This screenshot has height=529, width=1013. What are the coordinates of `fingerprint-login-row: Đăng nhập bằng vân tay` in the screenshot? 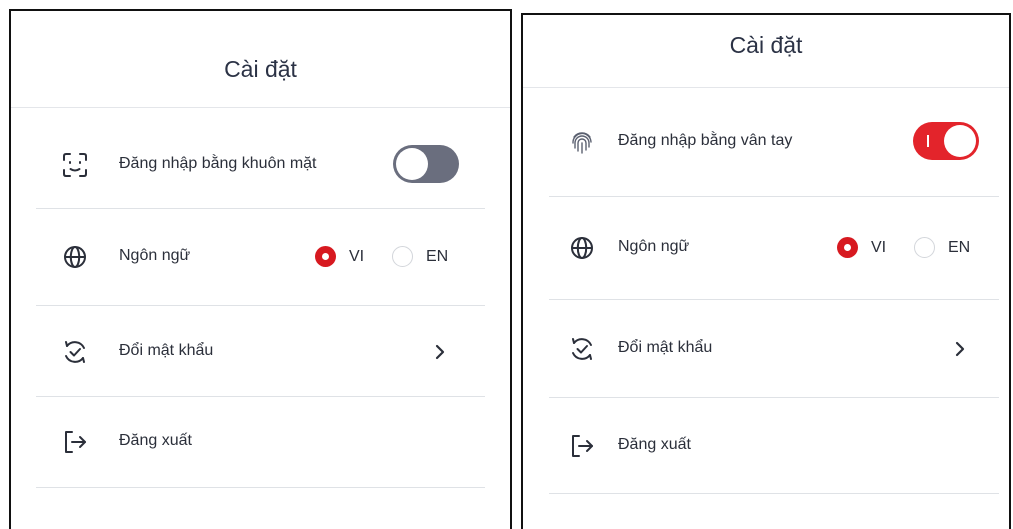 It's located at (766, 142).